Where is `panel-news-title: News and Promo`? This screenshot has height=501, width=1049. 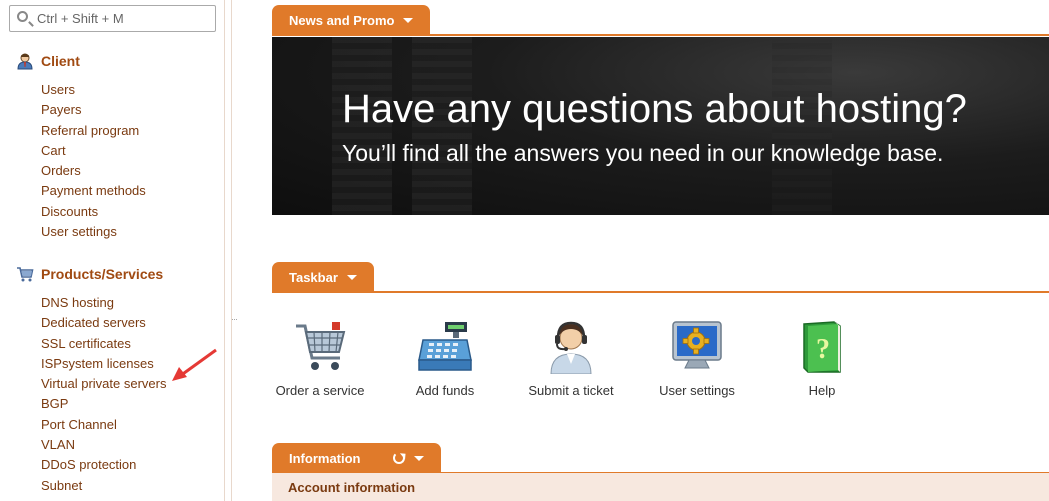
panel-news-title: News and Promo is located at coordinates (342, 20).